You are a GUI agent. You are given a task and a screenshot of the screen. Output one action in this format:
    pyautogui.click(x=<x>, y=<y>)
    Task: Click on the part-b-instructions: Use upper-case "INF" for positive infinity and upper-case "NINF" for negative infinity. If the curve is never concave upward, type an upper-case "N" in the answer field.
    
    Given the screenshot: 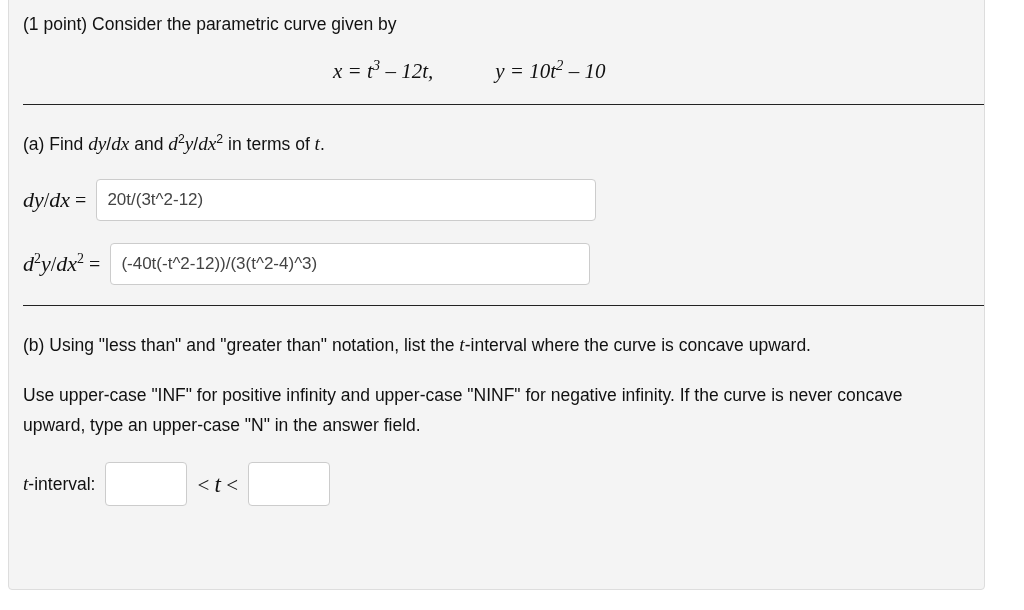 What is the action you would take?
    pyautogui.click(x=463, y=410)
    